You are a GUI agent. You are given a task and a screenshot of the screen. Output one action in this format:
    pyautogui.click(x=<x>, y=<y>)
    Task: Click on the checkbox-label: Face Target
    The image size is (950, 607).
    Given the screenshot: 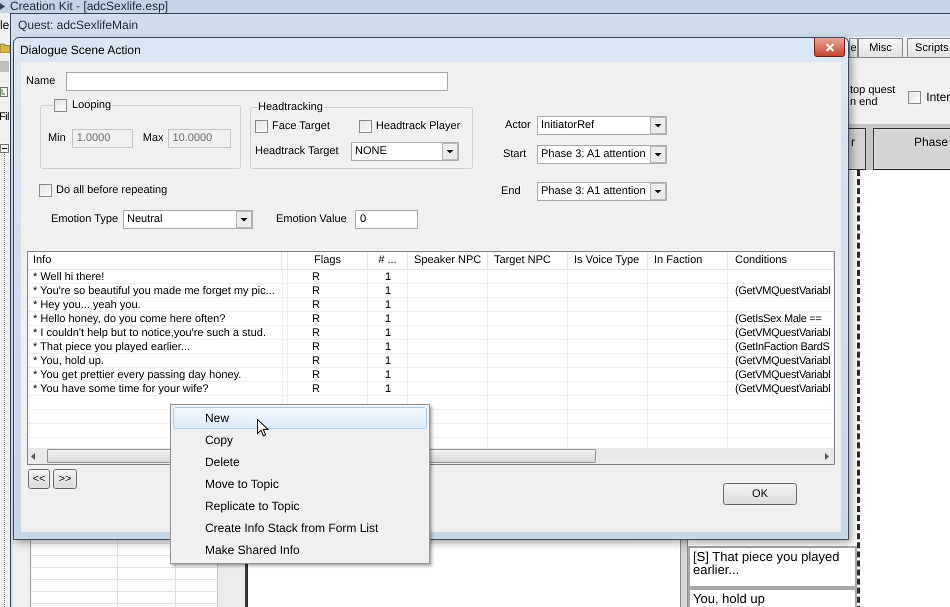 What is the action you would take?
    pyautogui.click(x=301, y=126)
    